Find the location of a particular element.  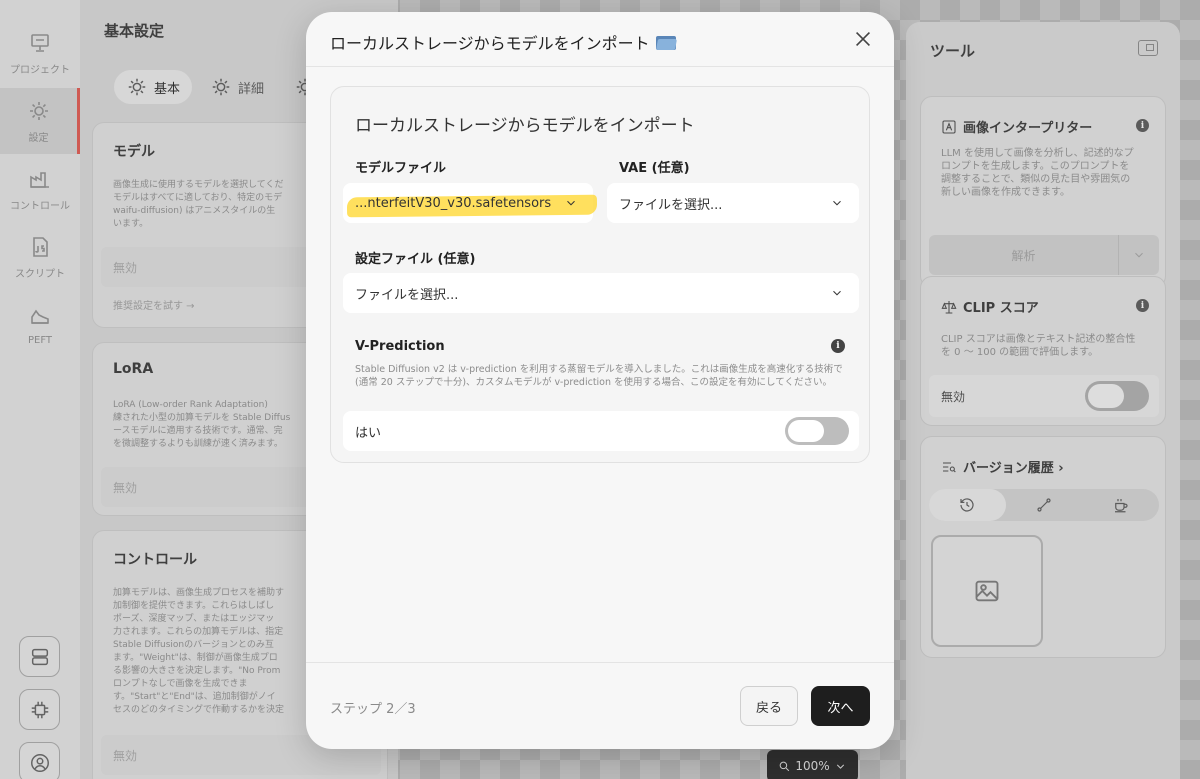

config-file-label: 設定ファイル (任意) is located at coordinates (415, 259).